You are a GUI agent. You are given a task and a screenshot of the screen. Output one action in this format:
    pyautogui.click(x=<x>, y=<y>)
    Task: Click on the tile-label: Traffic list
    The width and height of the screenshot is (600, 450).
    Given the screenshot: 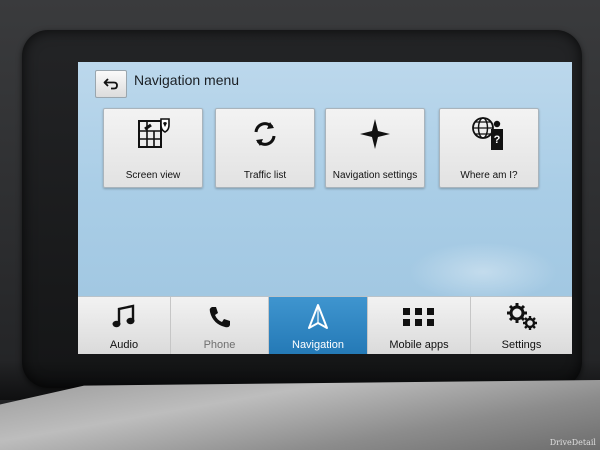 What is the action you would take?
    pyautogui.click(x=265, y=175)
    